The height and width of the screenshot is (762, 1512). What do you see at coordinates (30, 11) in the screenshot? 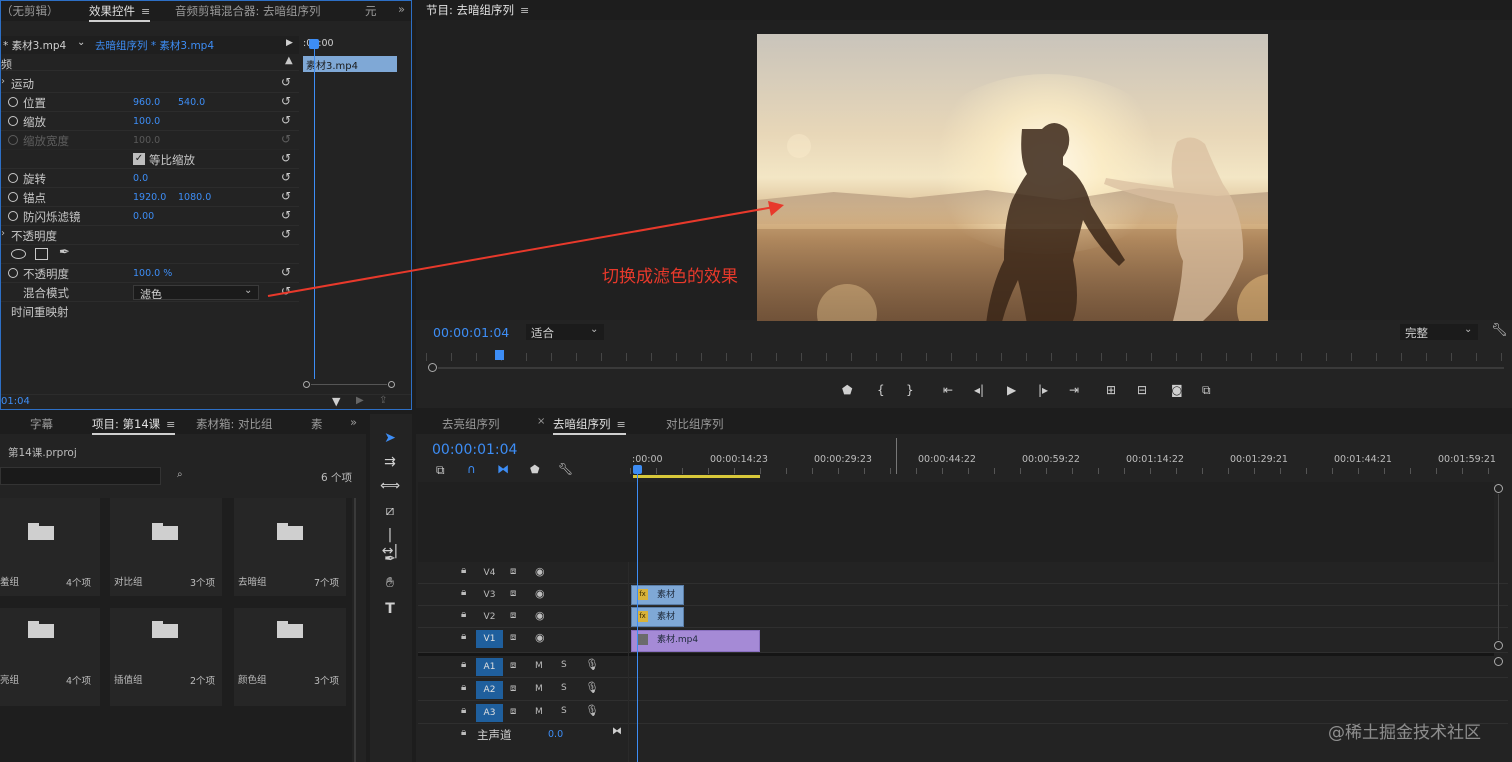
I see `tab-no-clip: （无剪辑）` at bounding box center [30, 11].